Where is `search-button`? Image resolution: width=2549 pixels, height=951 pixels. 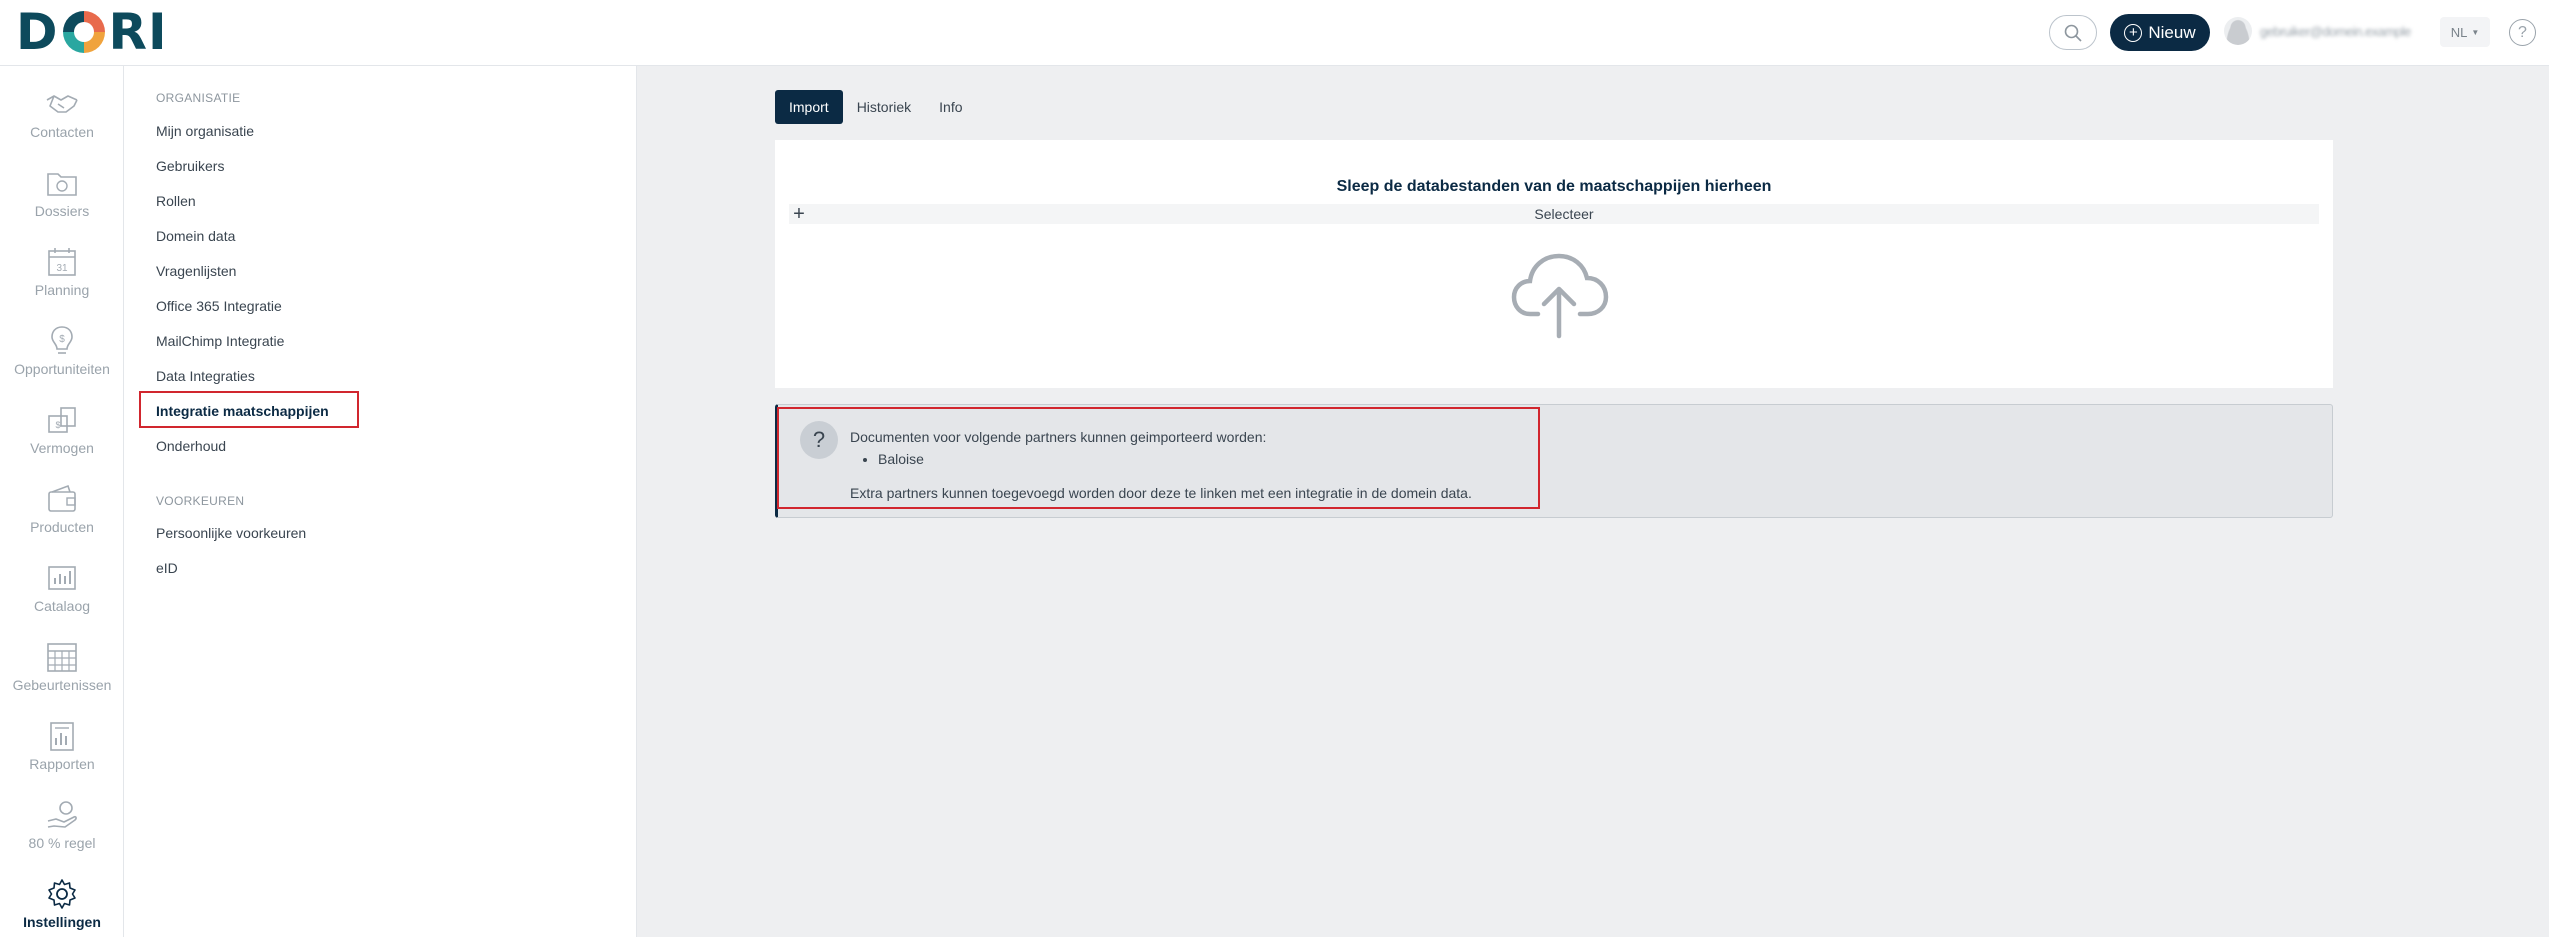
search-button is located at coordinates (2073, 32).